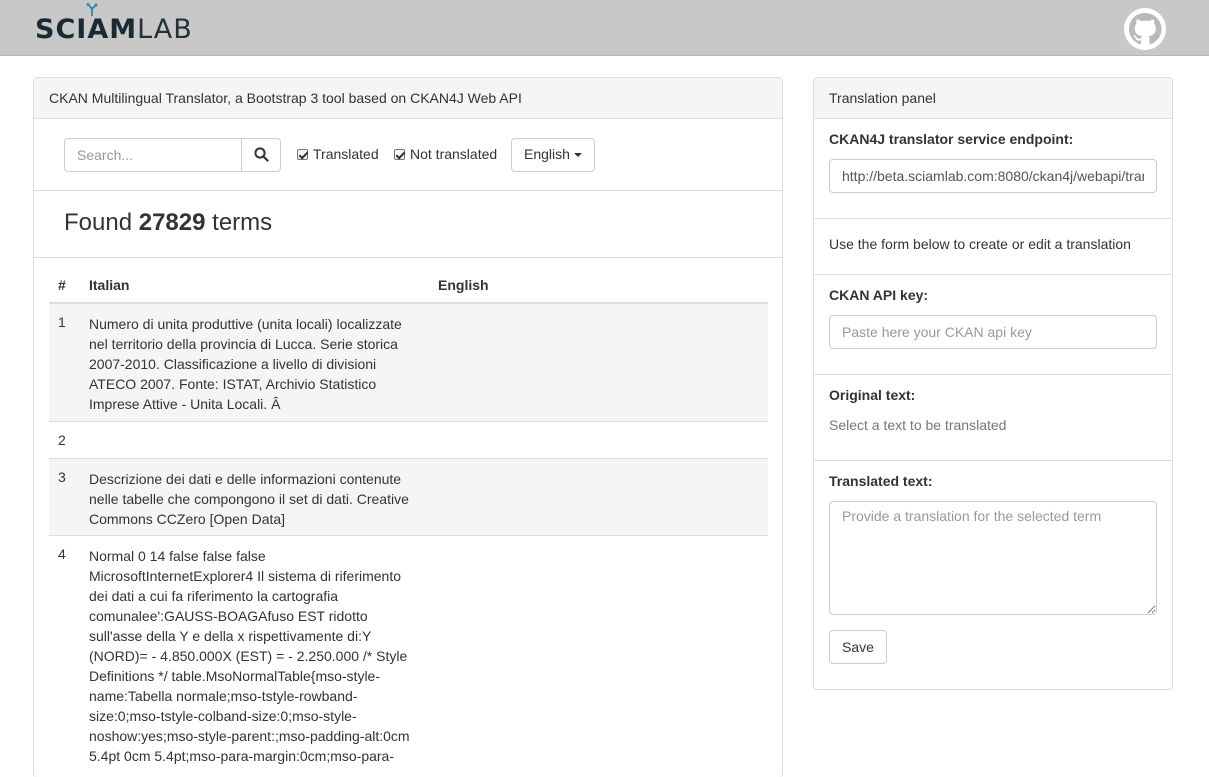 This screenshot has width=1209, height=777. Describe the element at coordinates (881, 481) in the screenshot. I see `translated-text-label: Translated text:` at that location.